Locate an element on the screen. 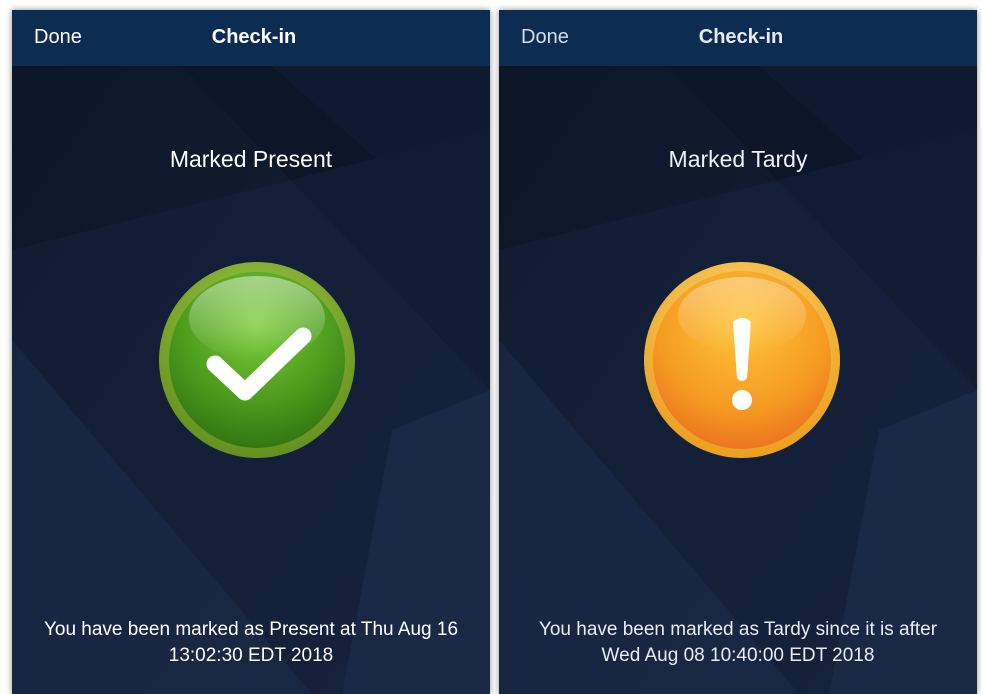 Image resolution: width=982 pixels, height=694 pixels. exclamation-icon is located at coordinates (742, 360).